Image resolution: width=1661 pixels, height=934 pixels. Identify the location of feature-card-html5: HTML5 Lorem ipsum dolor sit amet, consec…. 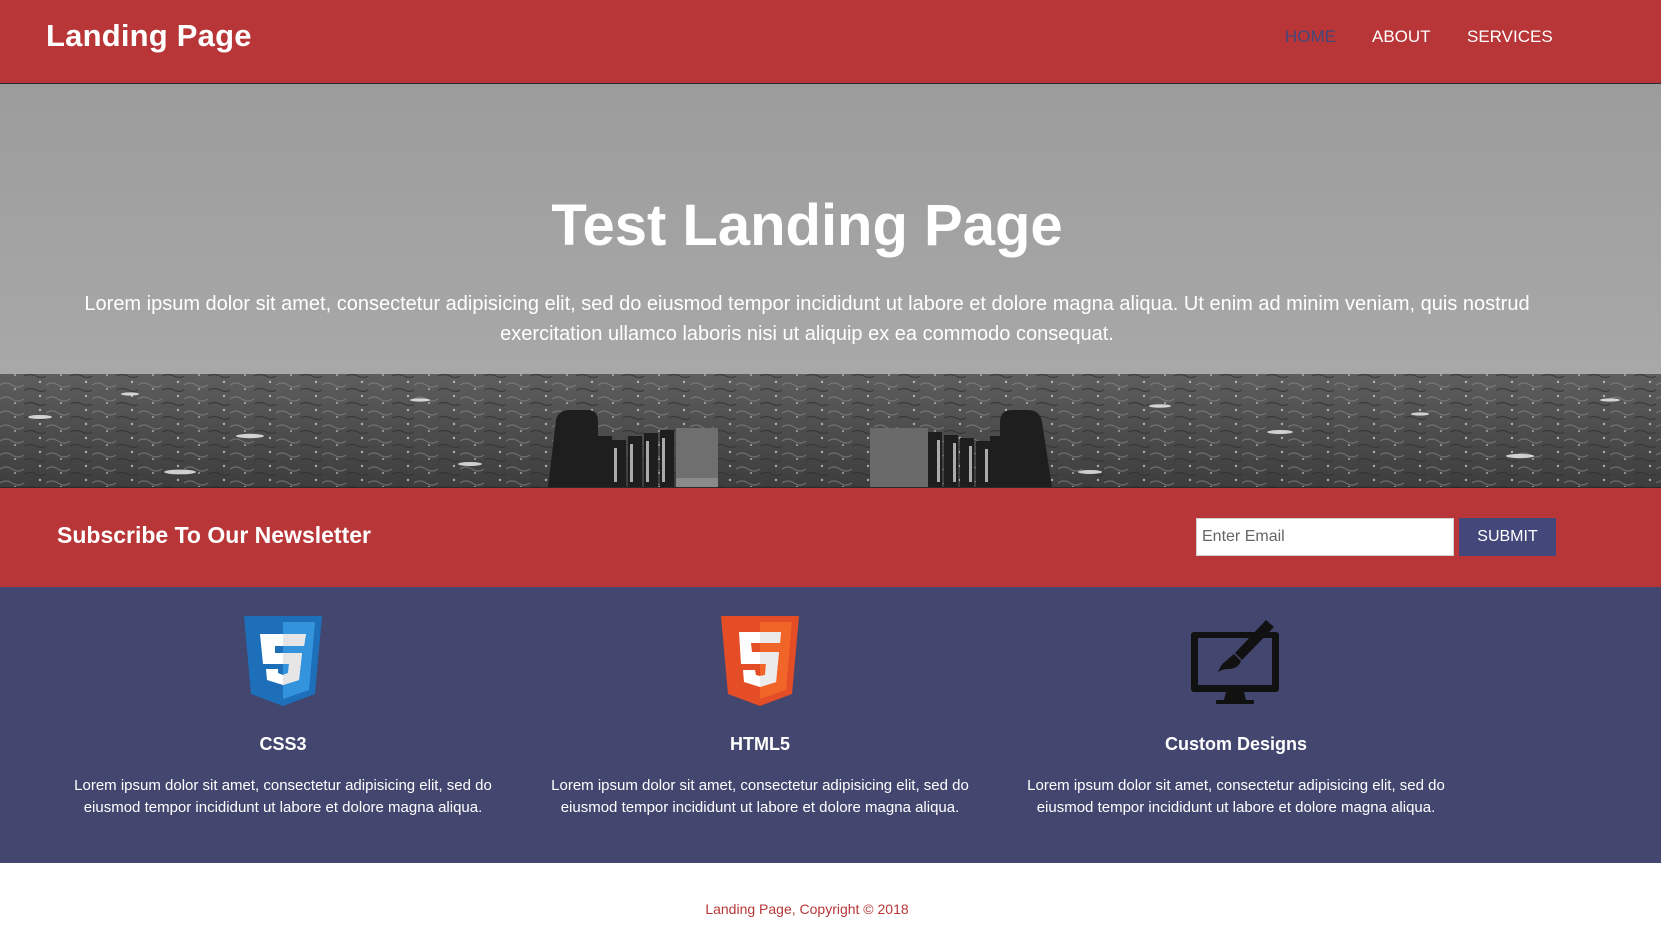
(760, 725).